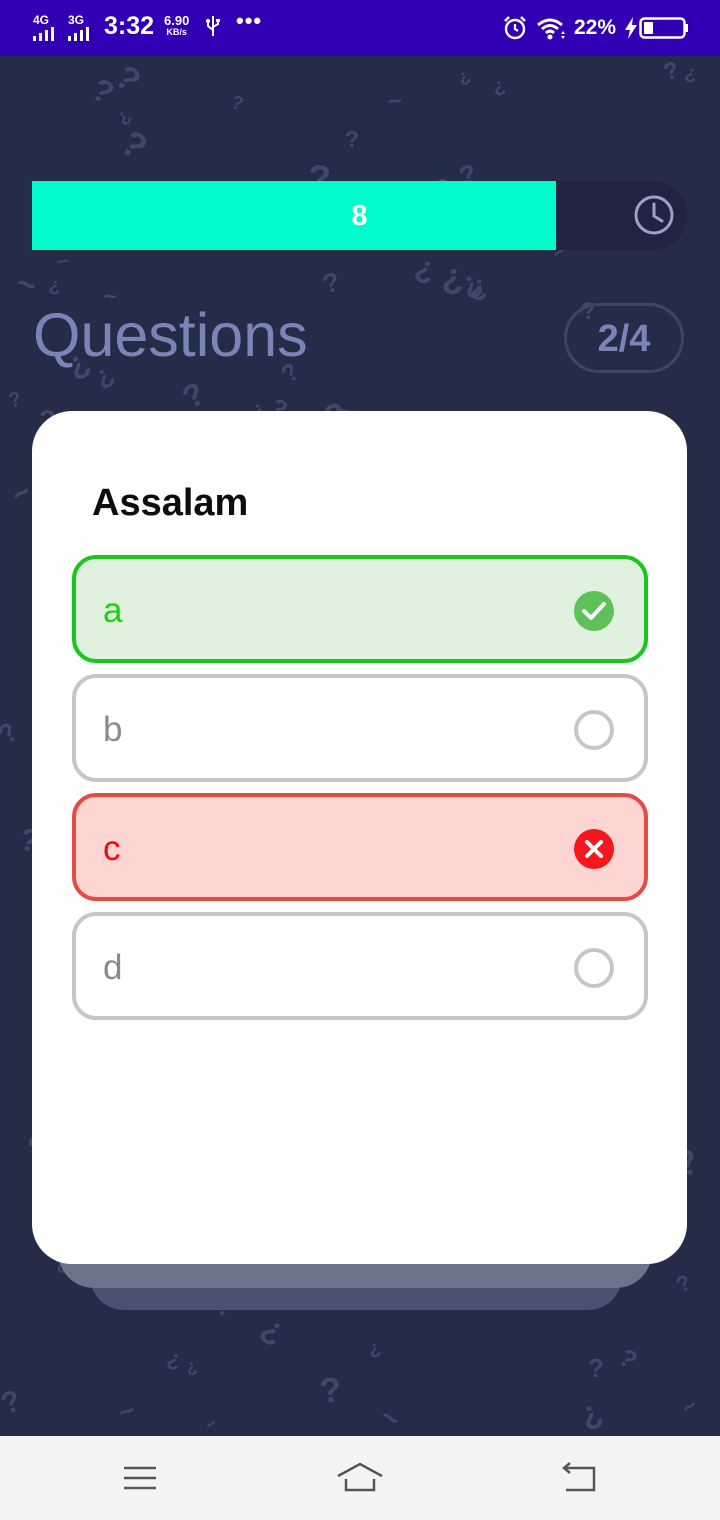 Image resolution: width=720 pixels, height=1520 pixels. What do you see at coordinates (654, 215) in the screenshot?
I see `clock-icon` at bounding box center [654, 215].